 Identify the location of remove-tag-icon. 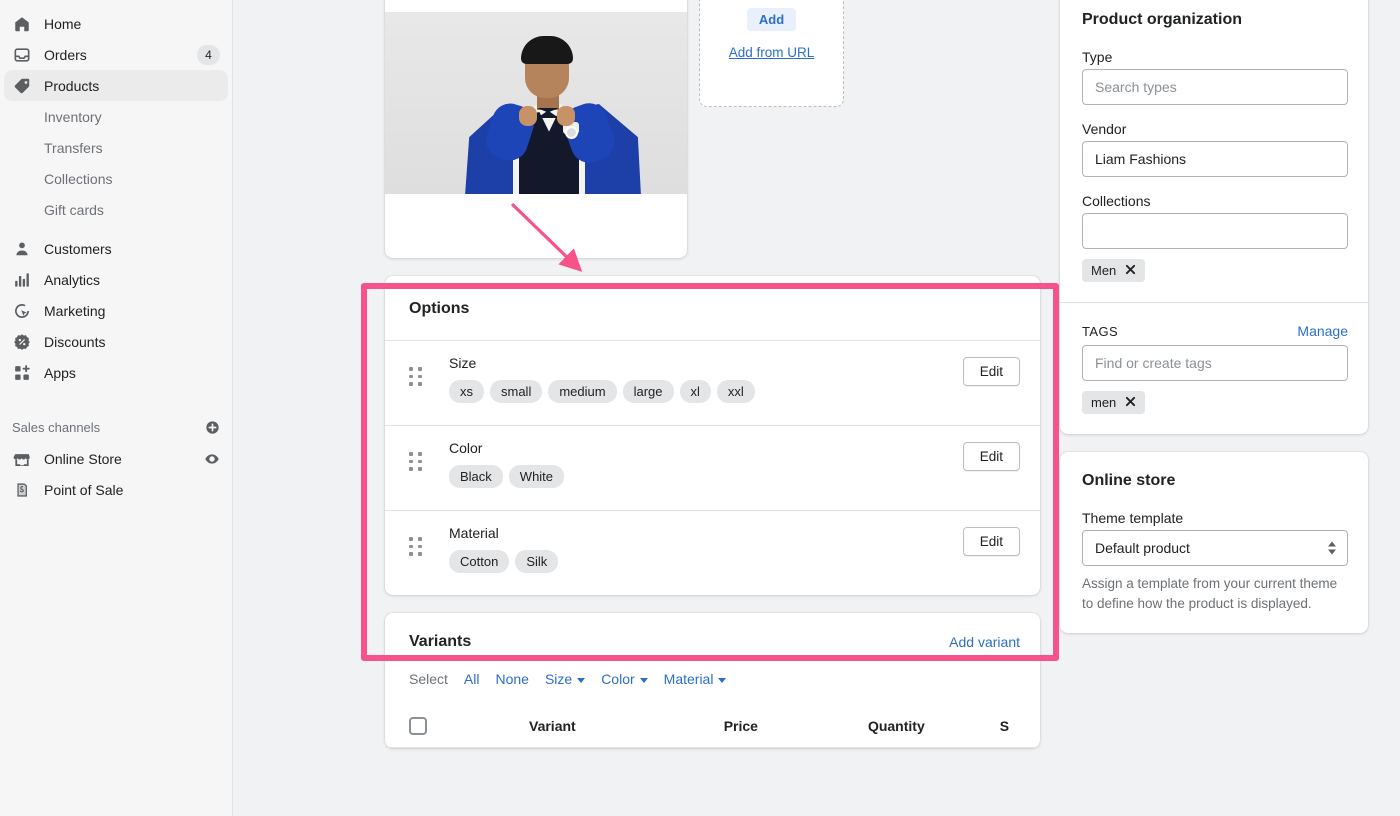
(1130, 402).